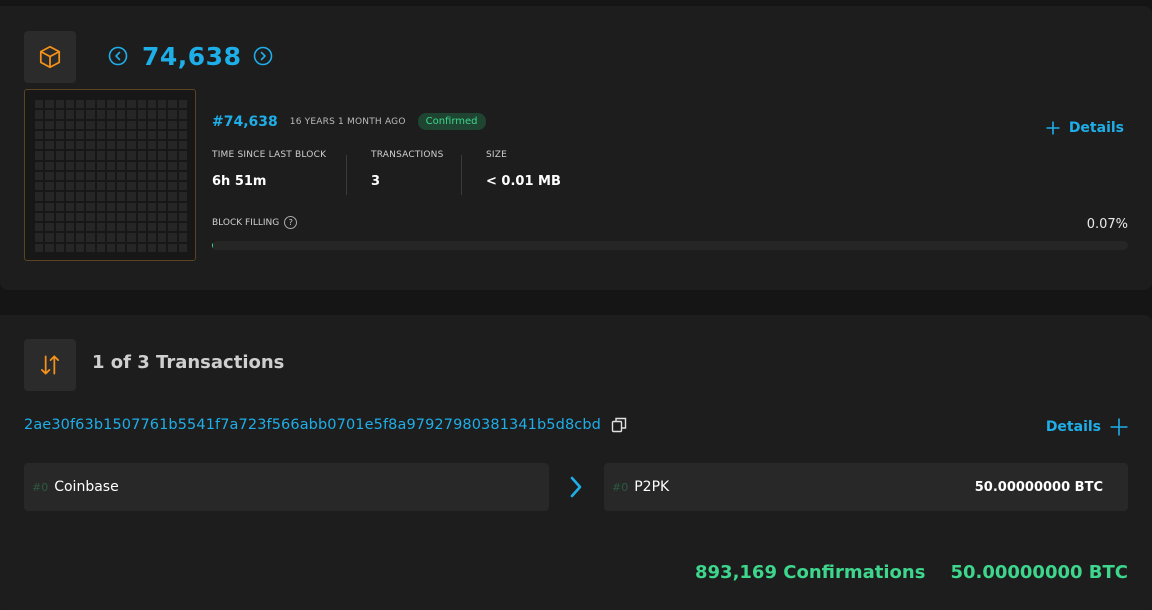  I want to click on block-details-label: Details, so click(1096, 128).